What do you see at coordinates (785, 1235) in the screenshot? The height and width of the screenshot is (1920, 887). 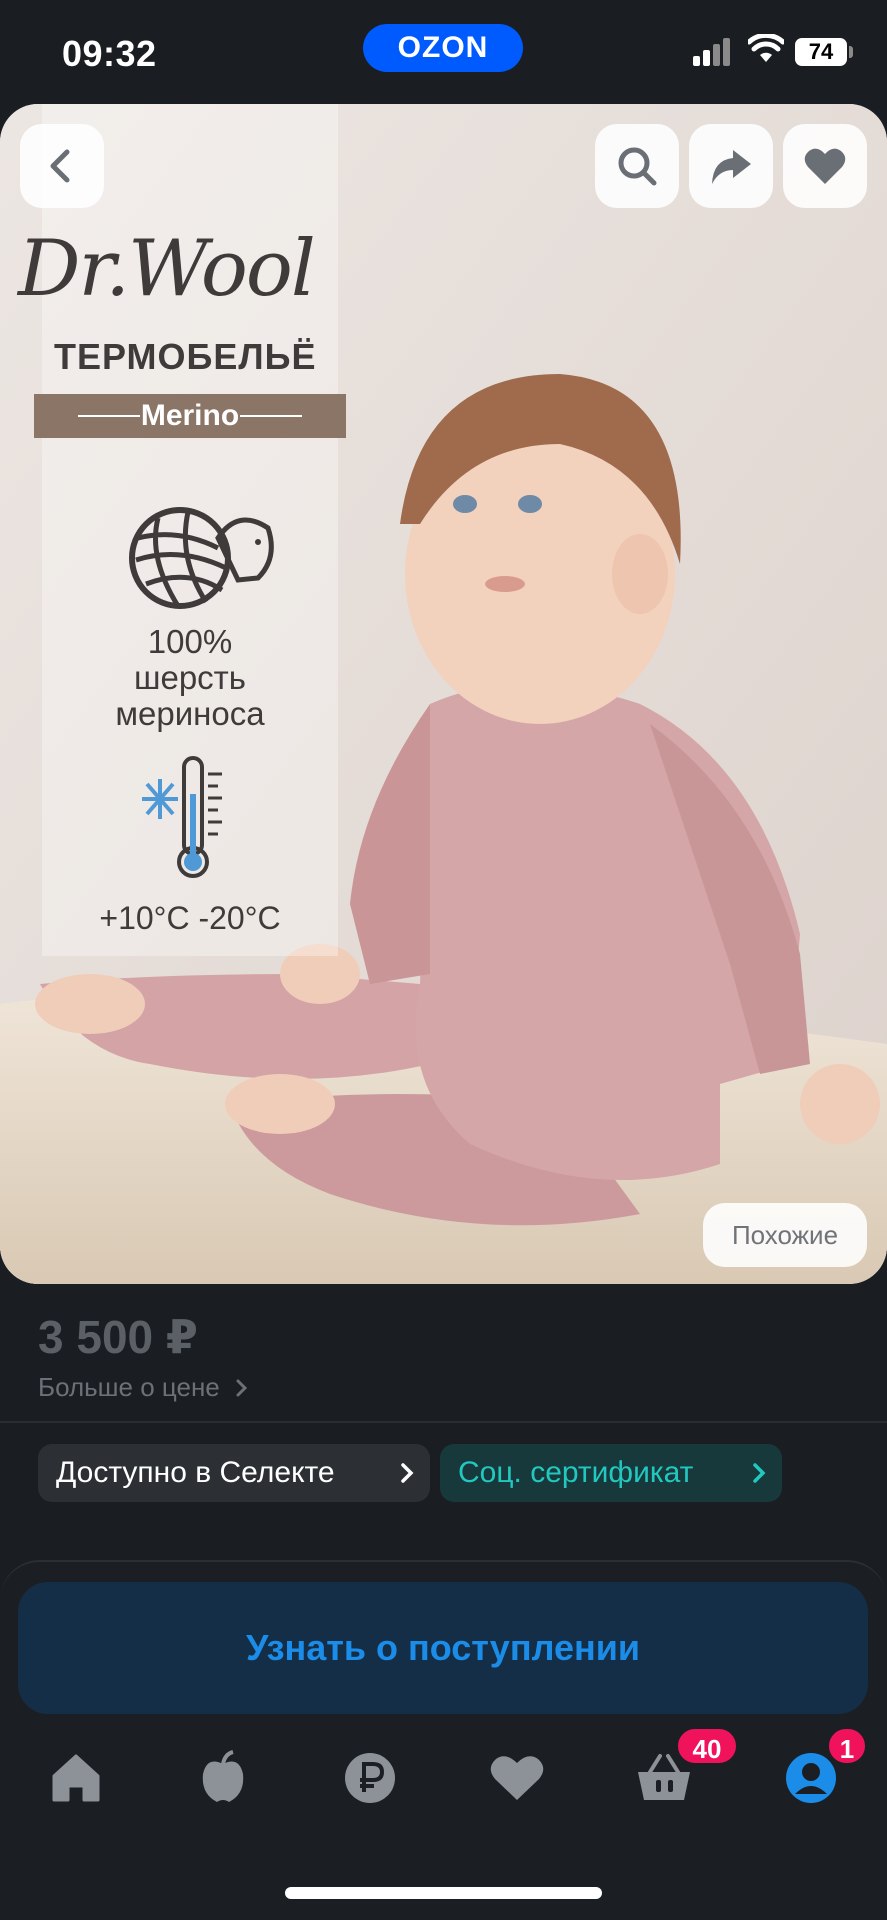 I see `similar-button: Похожие` at bounding box center [785, 1235].